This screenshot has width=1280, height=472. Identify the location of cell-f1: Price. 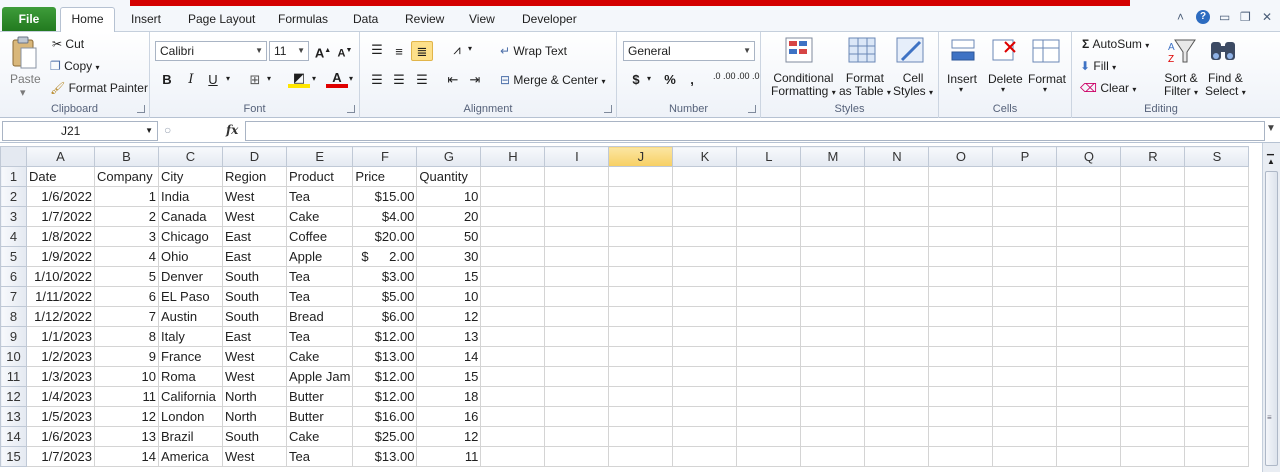
(385, 176).